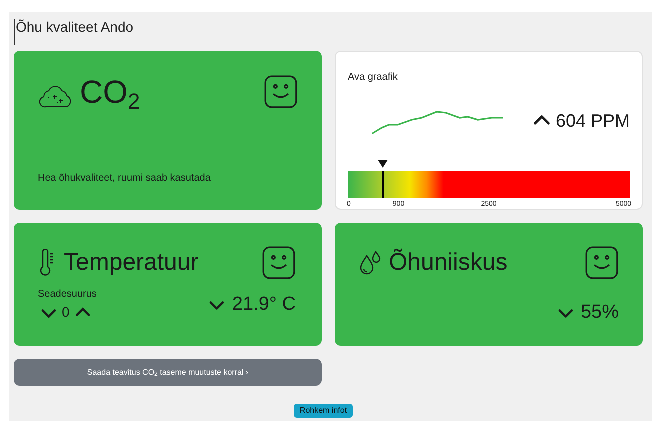 The width and height of the screenshot is (652, 421). Describe the element at coordinates (168, 372) in the screenshot. I see `notify-button: Saada teavitus CO$_{2}$ taseme muutuste korral ›` at that location.